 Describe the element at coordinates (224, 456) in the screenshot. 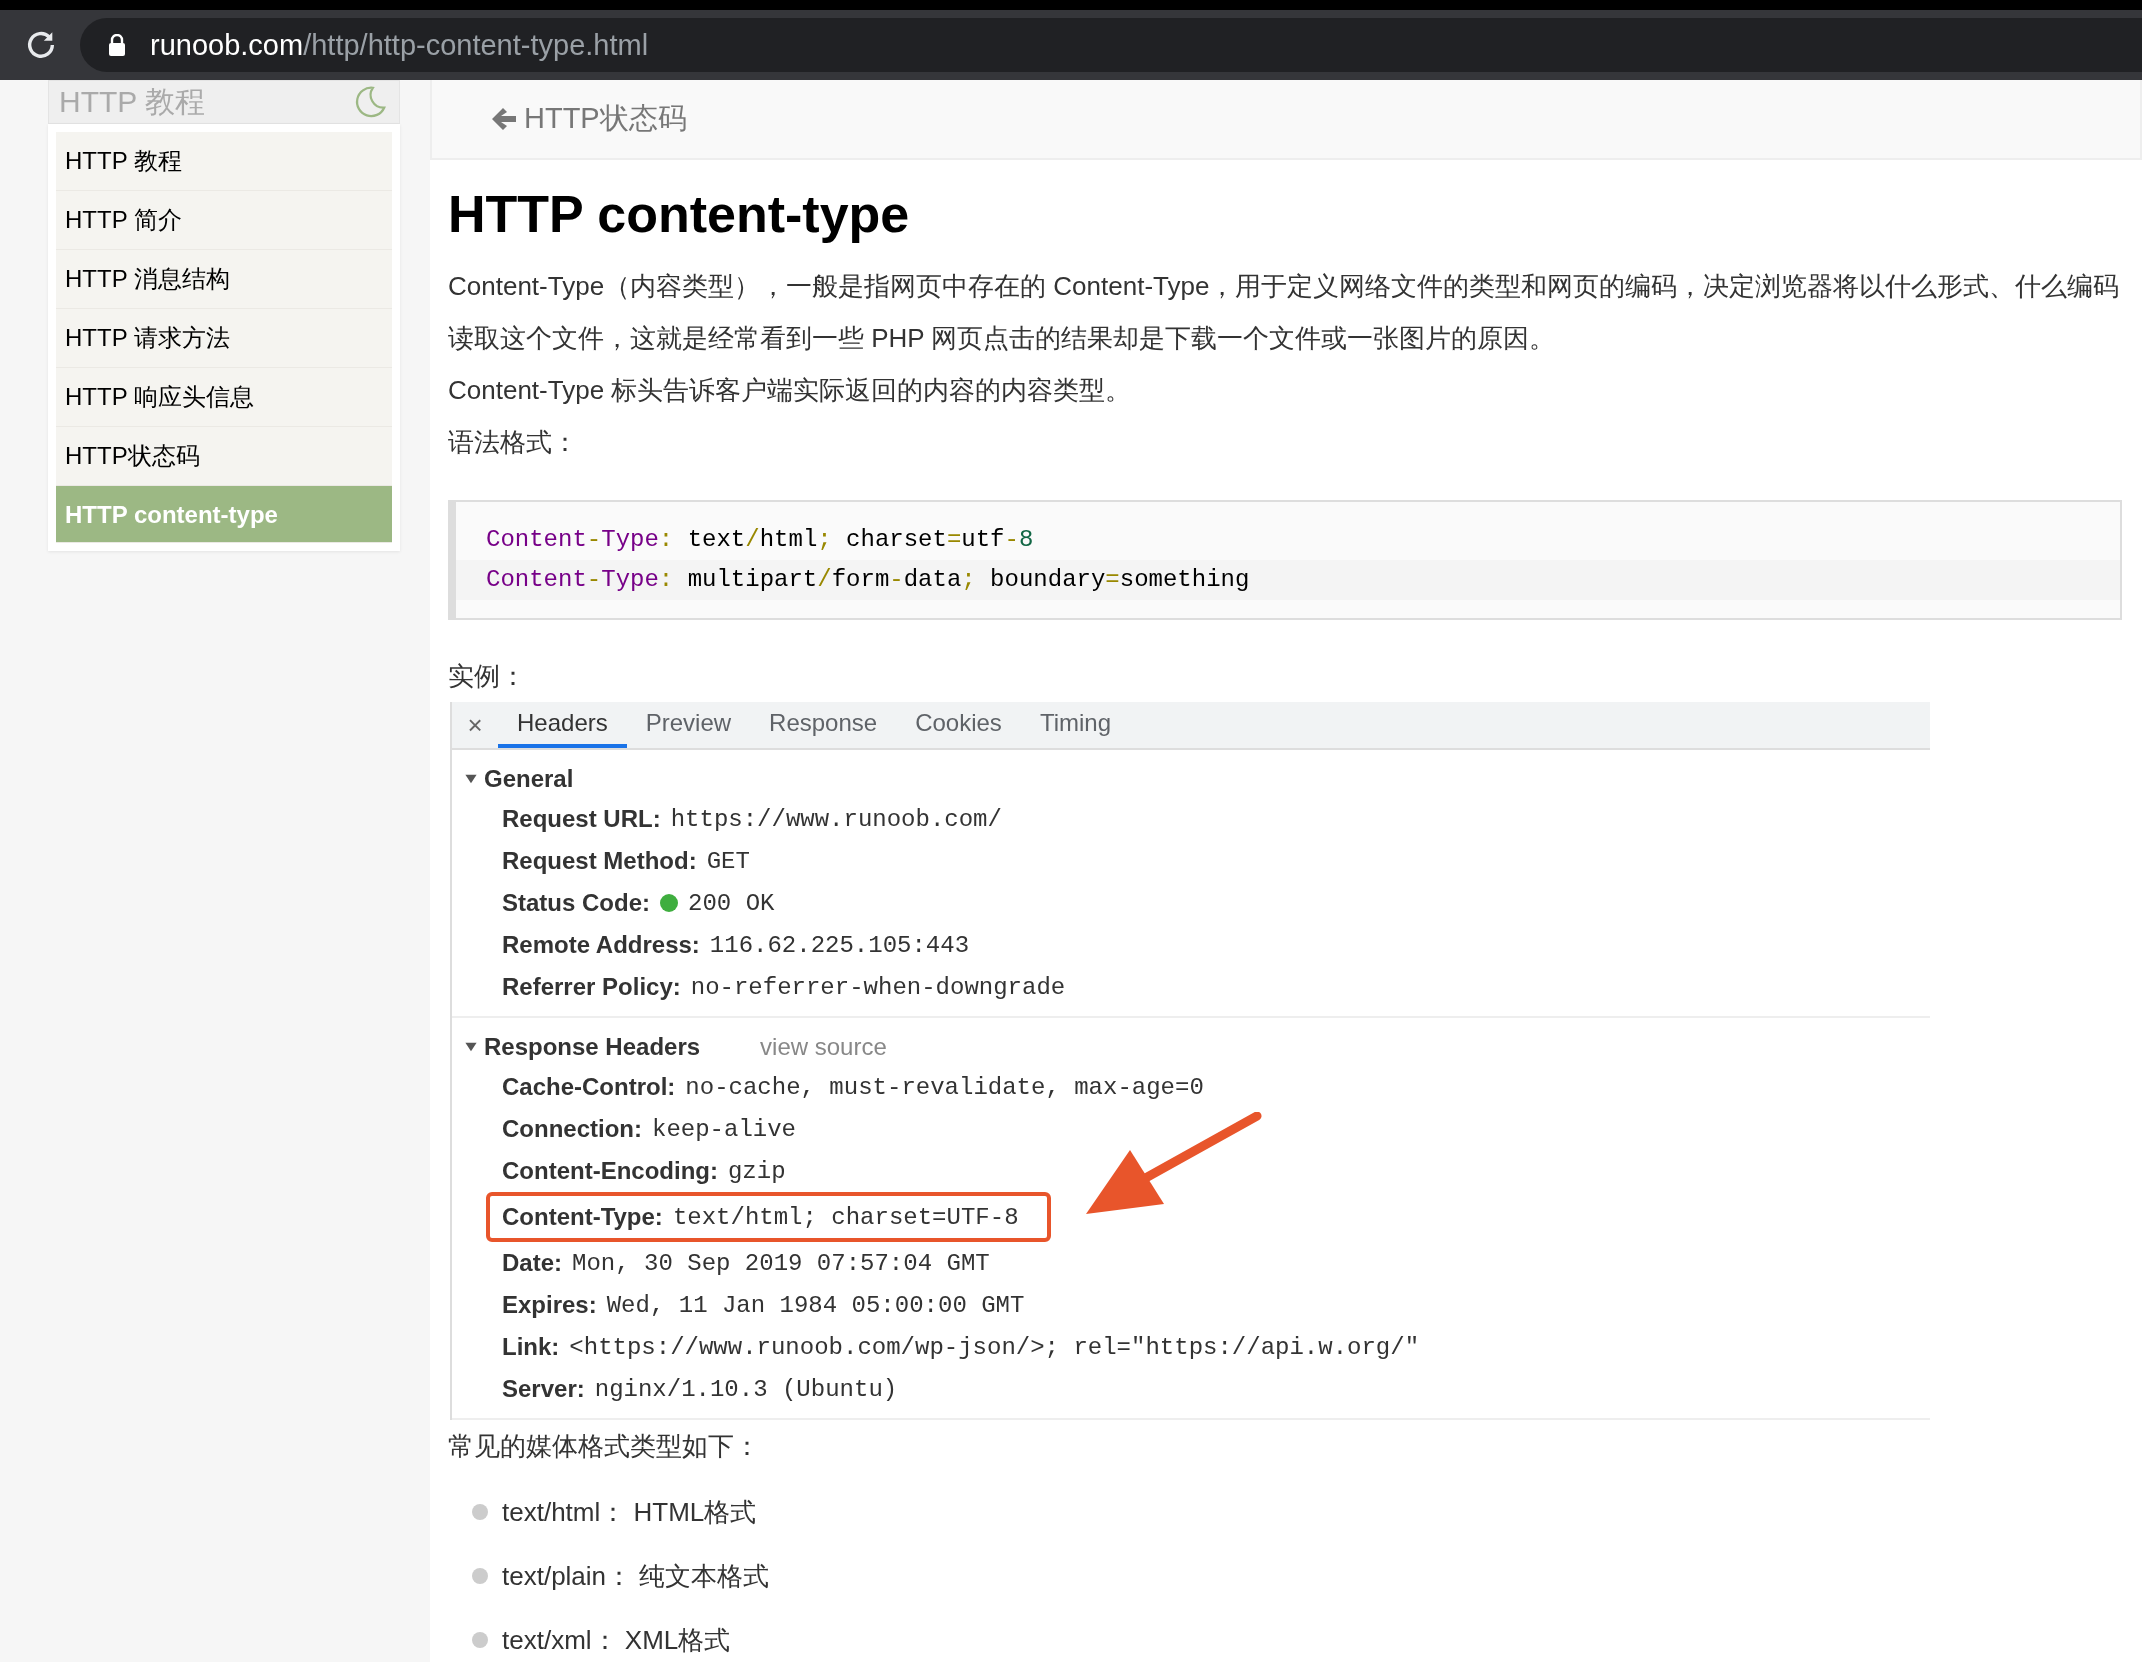

I see `sidebar-item: HTTP状态码` at that location.